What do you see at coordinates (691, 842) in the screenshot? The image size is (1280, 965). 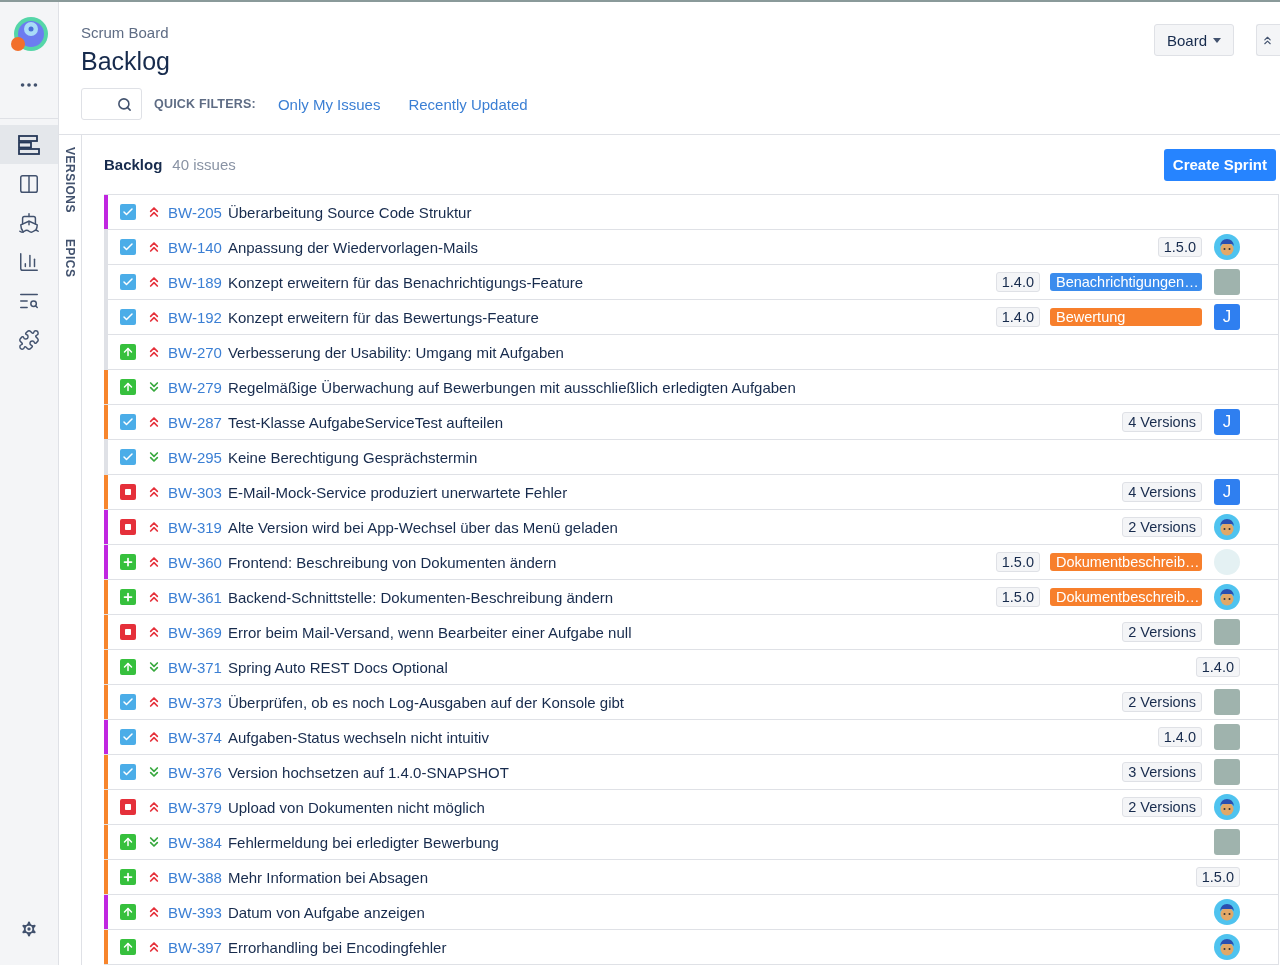 I see `issue-row: BW-384 Fehlermeldung bei erledigter Bewerbung` at bounding box center [691, 842].